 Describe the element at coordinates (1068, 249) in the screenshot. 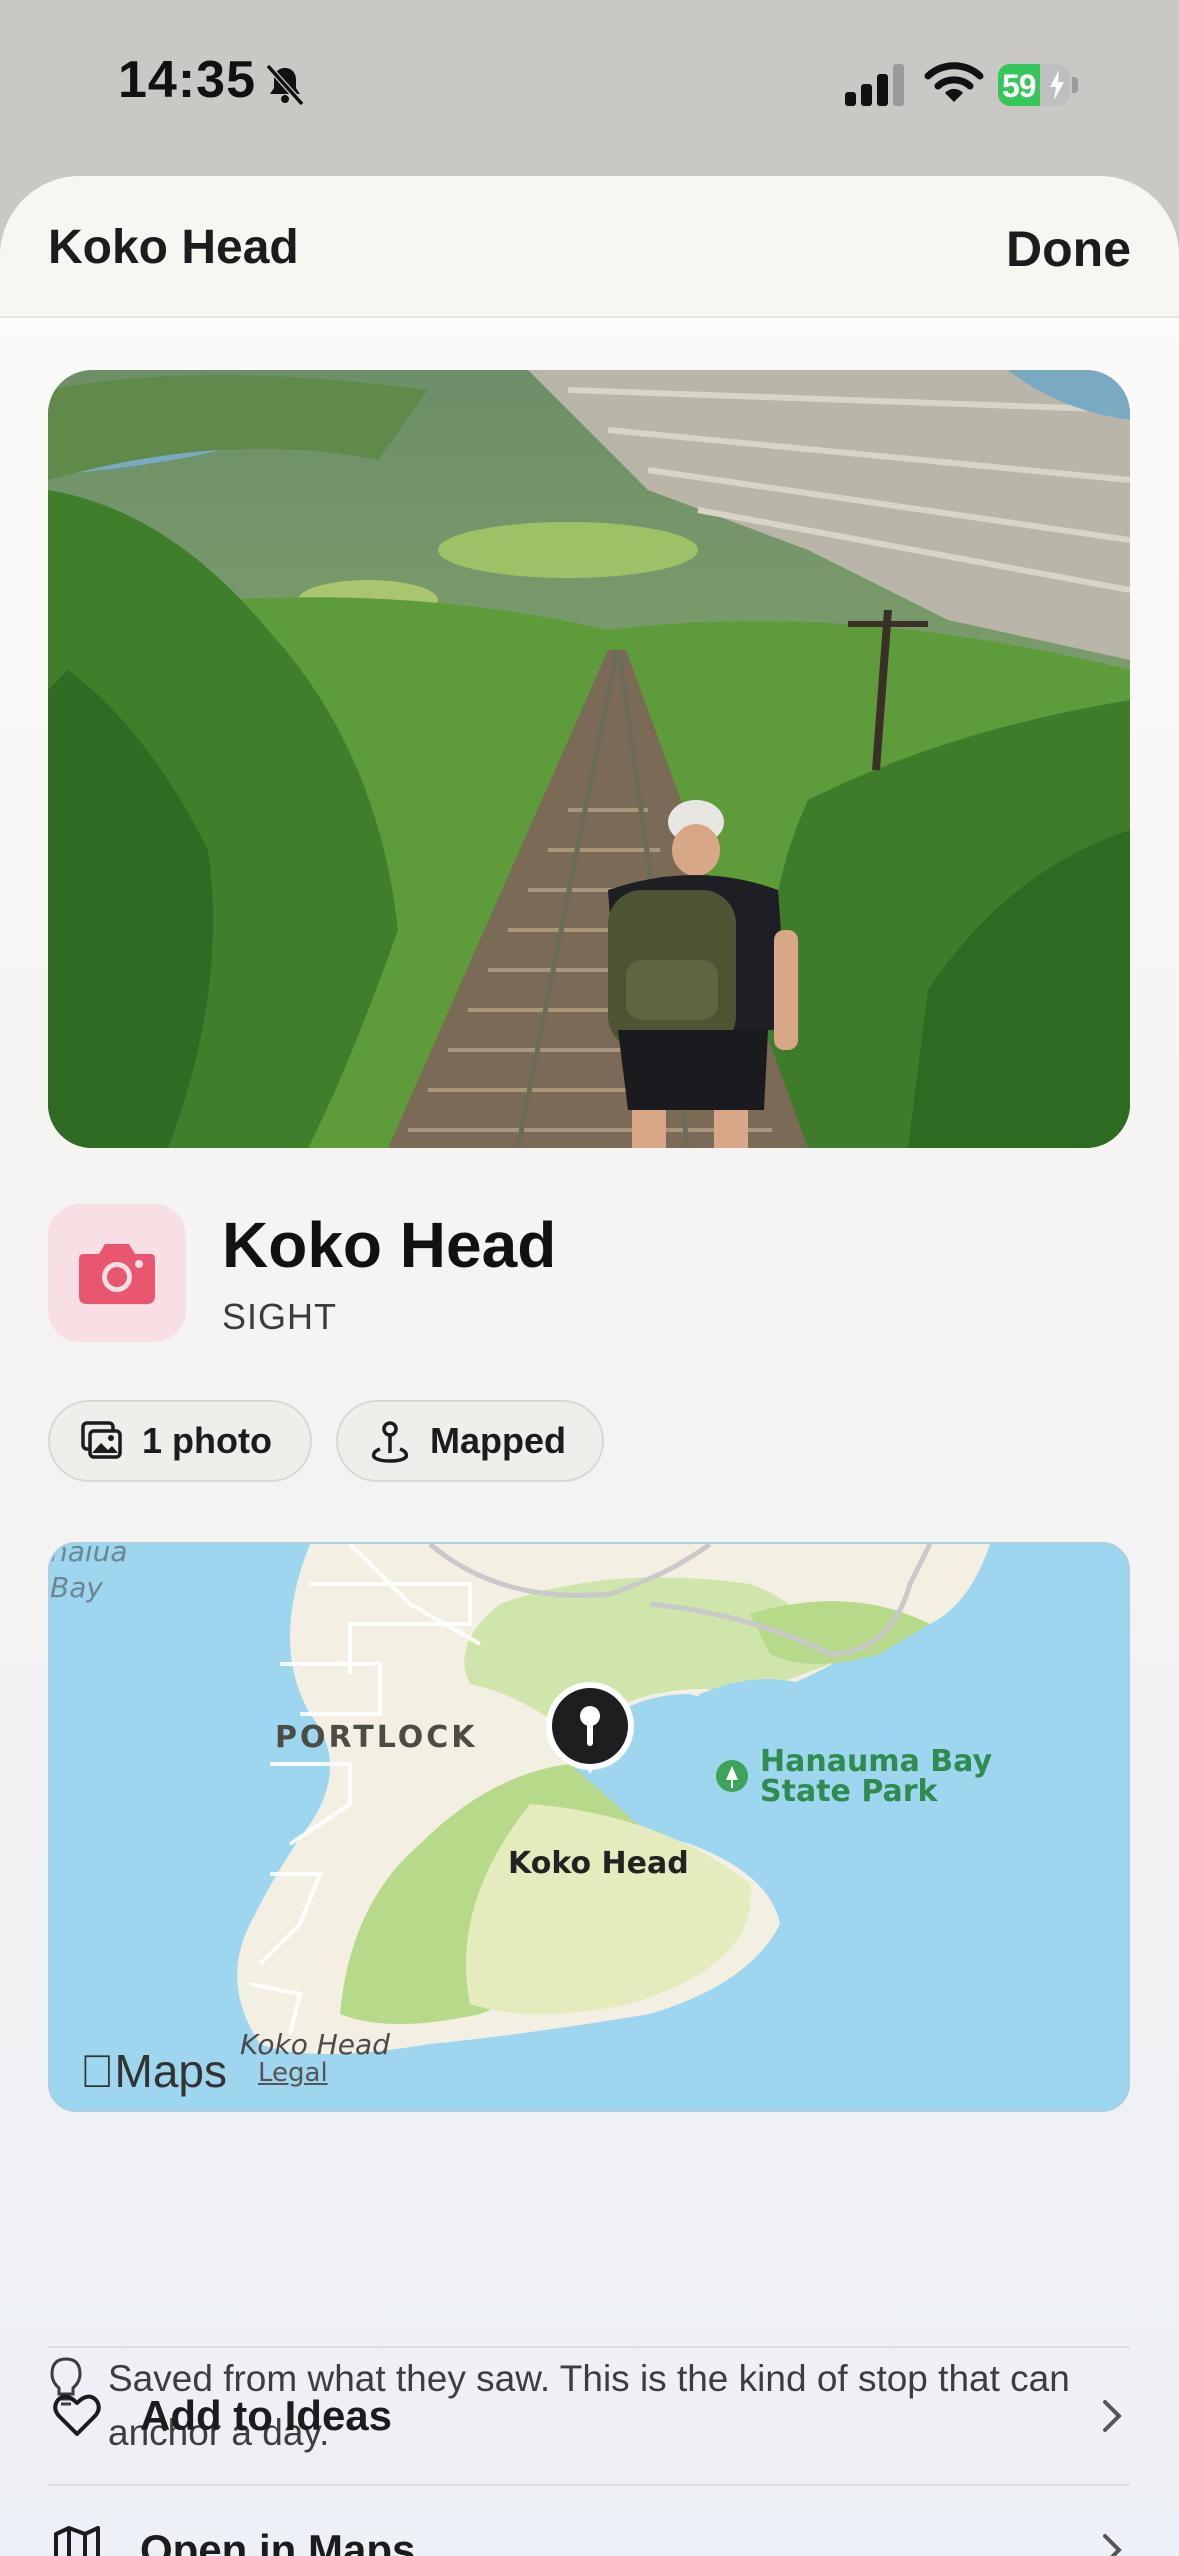

I see `done-button: Done` at that location.